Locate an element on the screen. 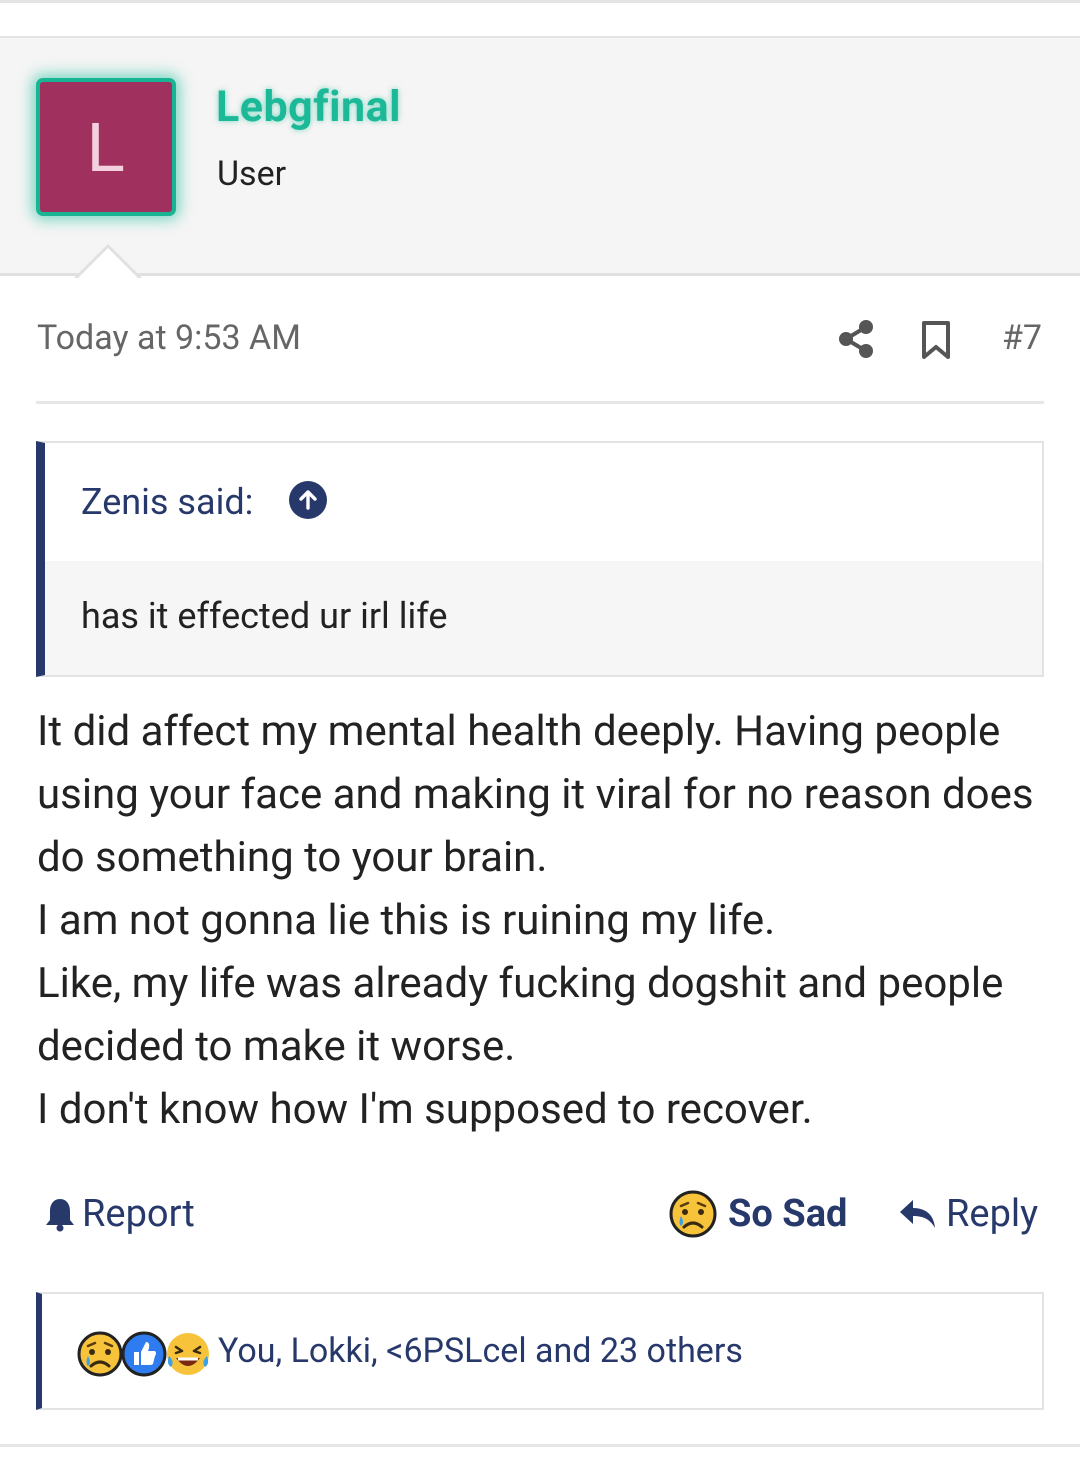 This screenshot has width=1080, height=1465. report-button: Report is located at coordinates (119, 1214).